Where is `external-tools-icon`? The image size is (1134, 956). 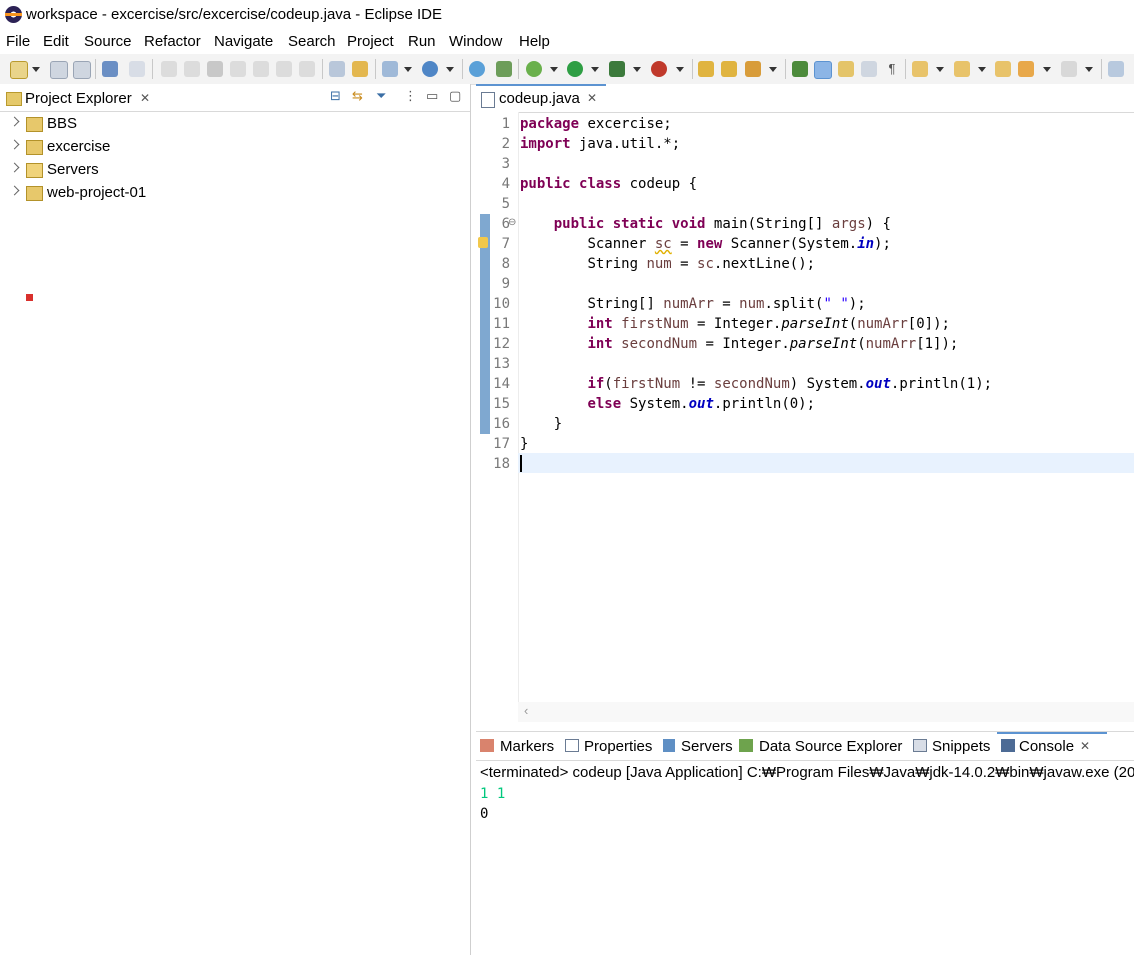
external-tools-icon is located at coordinates (659, 69).